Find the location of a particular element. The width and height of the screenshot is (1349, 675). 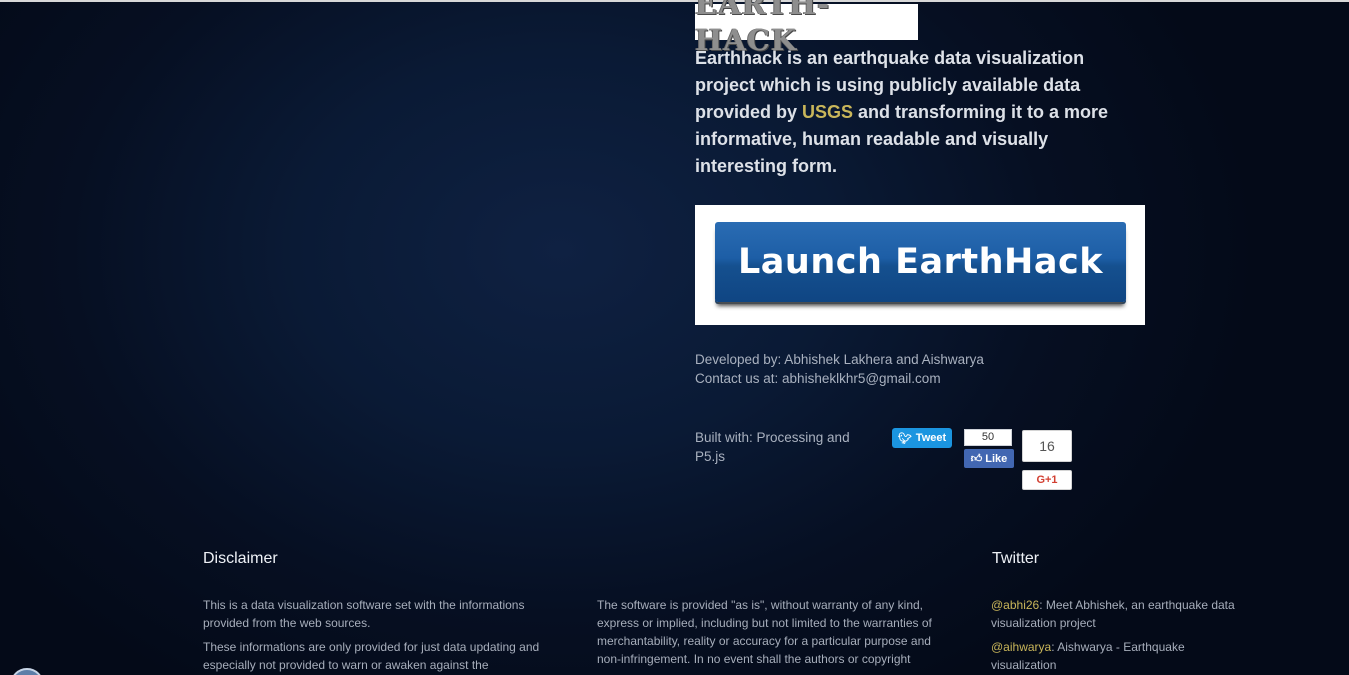

tweet-handle-link: @aihwarya is located at coordinates (1021, 647).